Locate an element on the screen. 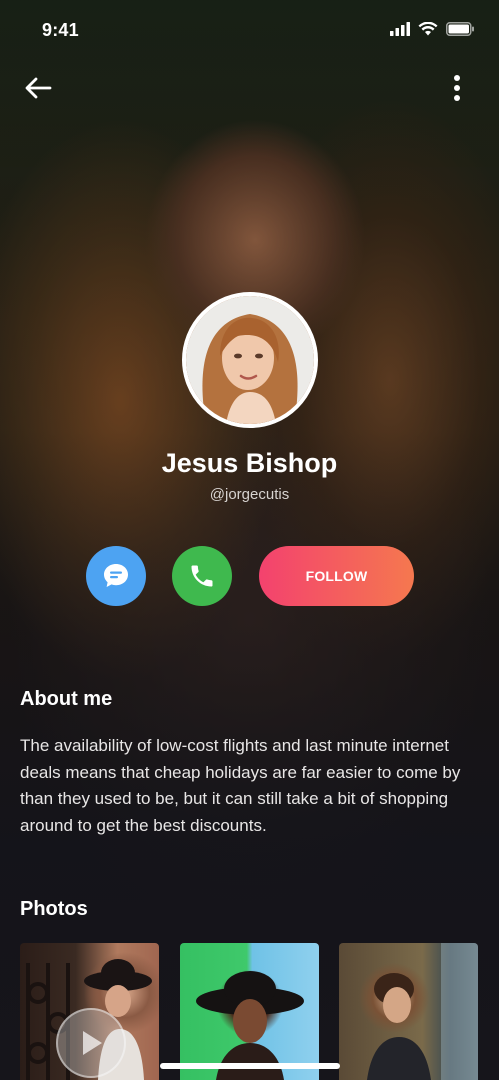  signal-icon is located at coordinates (400, 29).